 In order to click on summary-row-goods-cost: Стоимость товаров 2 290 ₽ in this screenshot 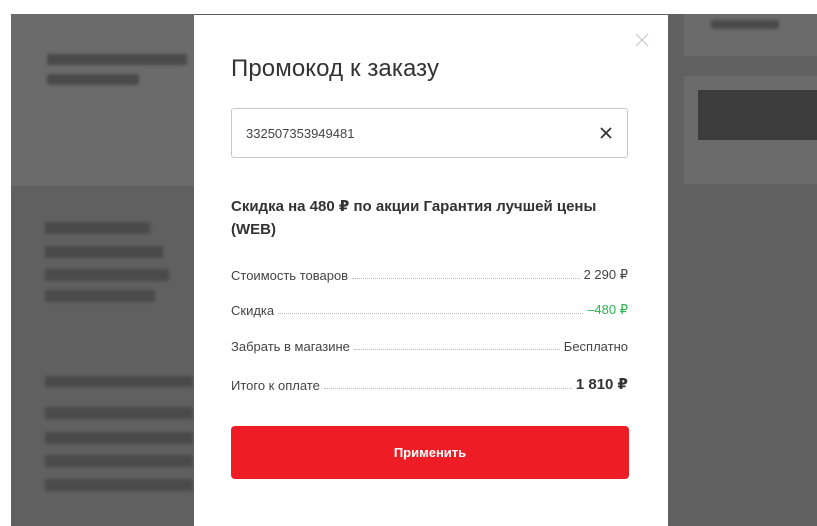, I will do `click(429, 274)`.